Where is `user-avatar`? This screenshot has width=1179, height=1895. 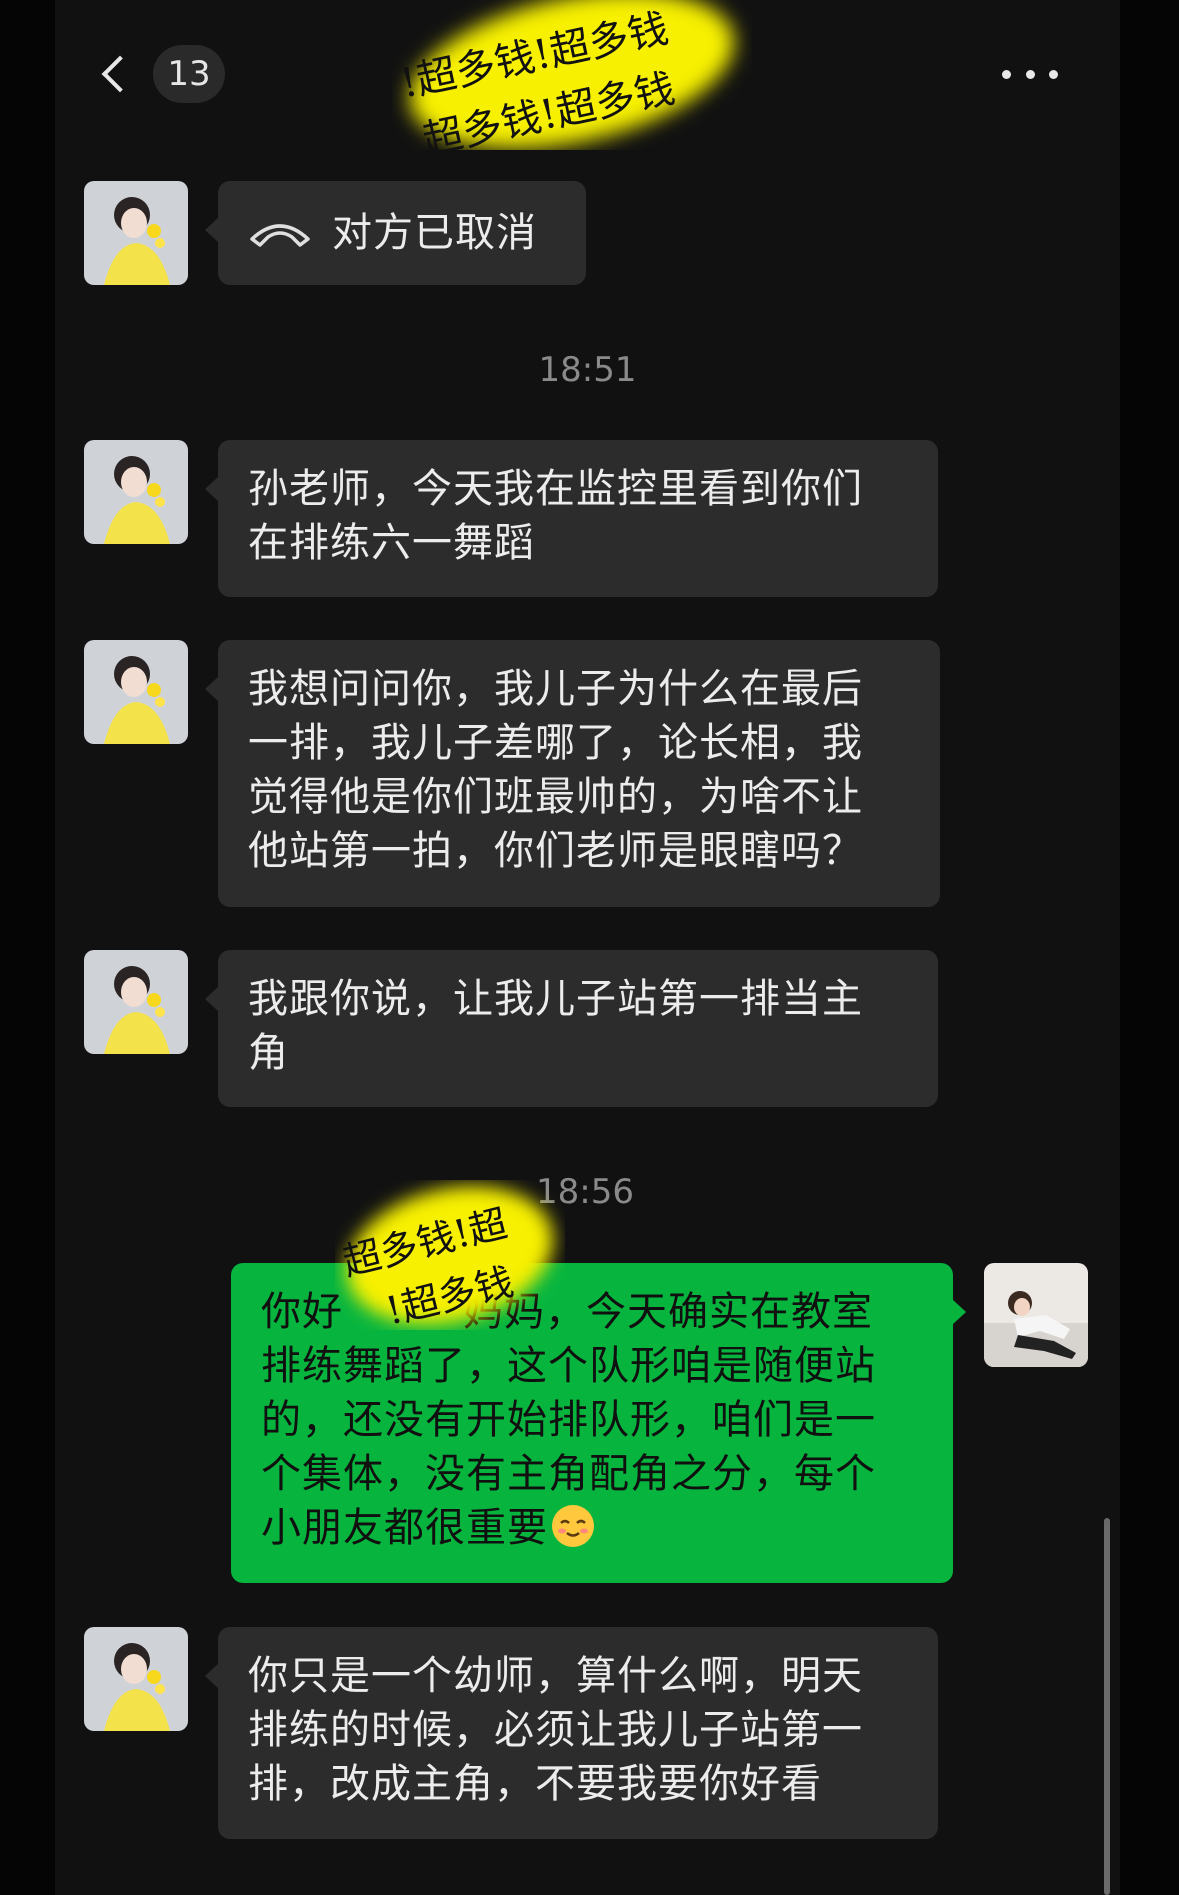 user-avatar is located at coordinates (1036, 1315).